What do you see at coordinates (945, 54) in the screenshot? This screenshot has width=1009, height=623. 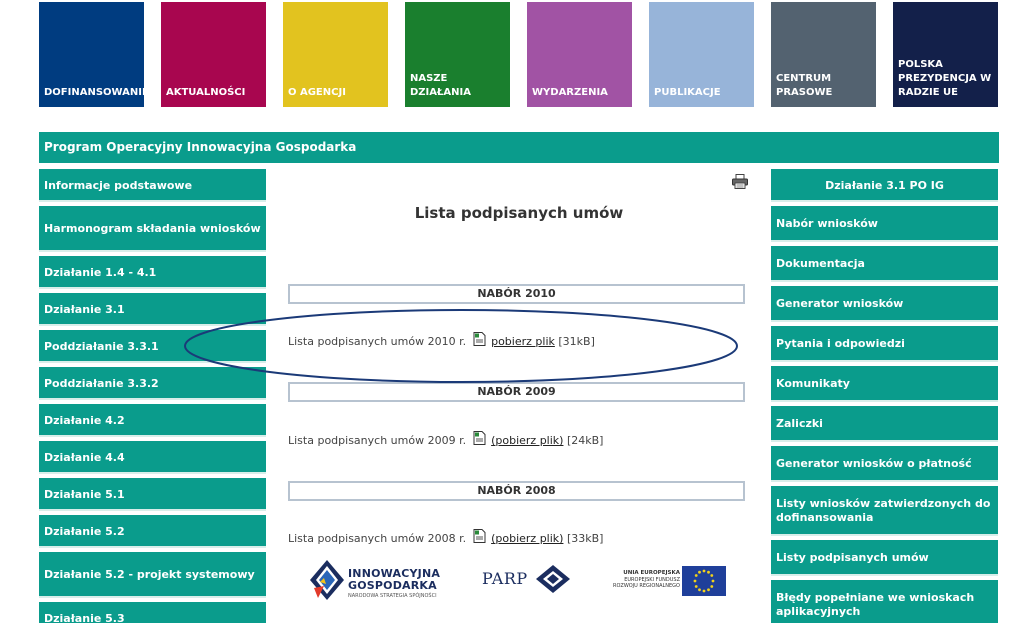 I see `top-nav-prezydencja: POLSKA PREZYDENCJA W RADZIE UE` at bounding box center [945, 54].